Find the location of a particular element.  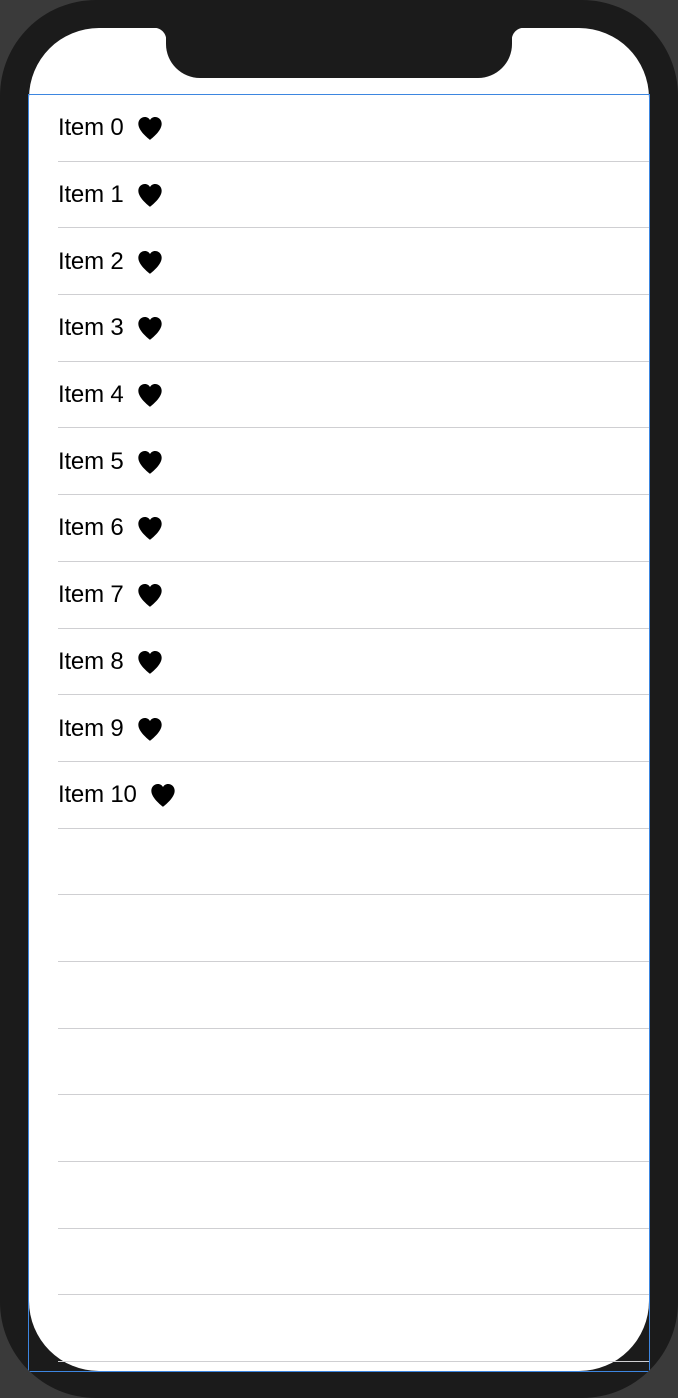

item-label: Item 6 is located at coordinates (91, 528).